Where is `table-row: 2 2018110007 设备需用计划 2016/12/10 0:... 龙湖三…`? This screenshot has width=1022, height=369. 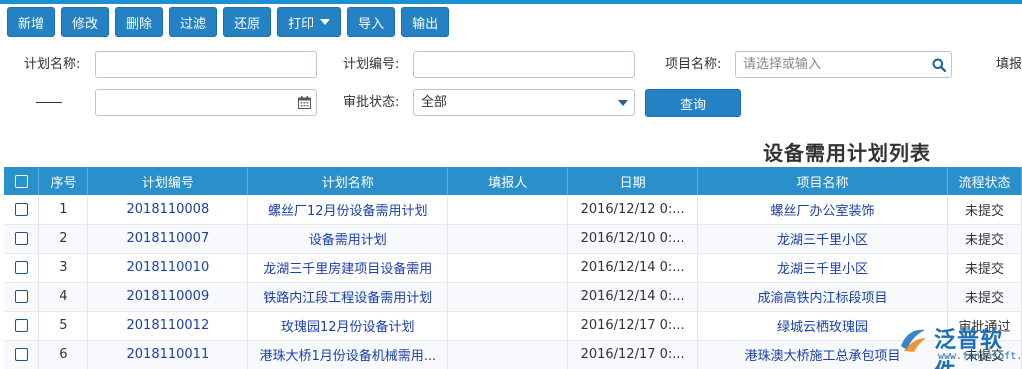
table-row: 2 2018110007 设备需用计划 2016/12/10 0:... 龙湖三… is located at coordinates (513, 239).